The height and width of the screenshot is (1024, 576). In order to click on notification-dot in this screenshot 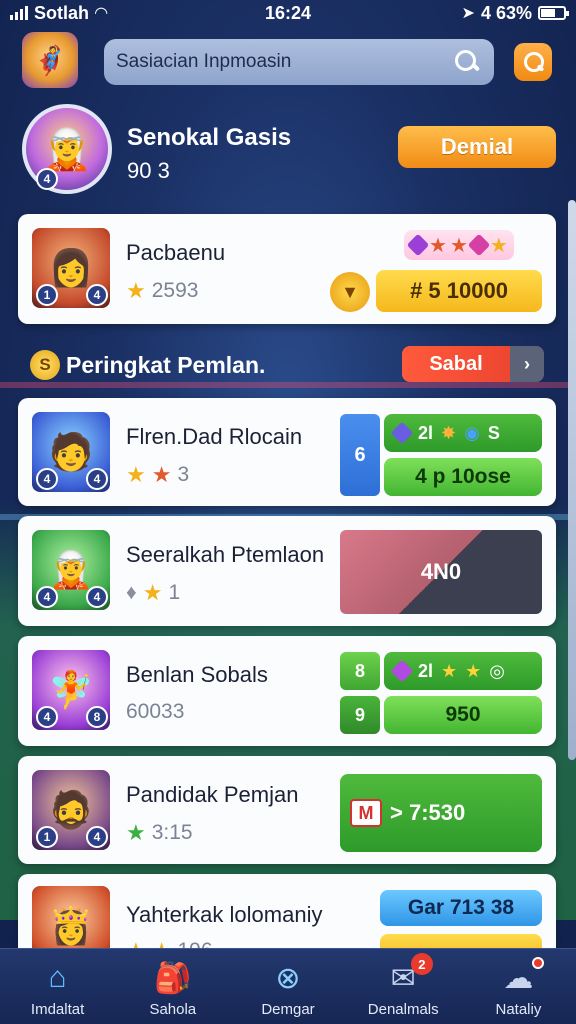, I will do `click(538, 963)`.